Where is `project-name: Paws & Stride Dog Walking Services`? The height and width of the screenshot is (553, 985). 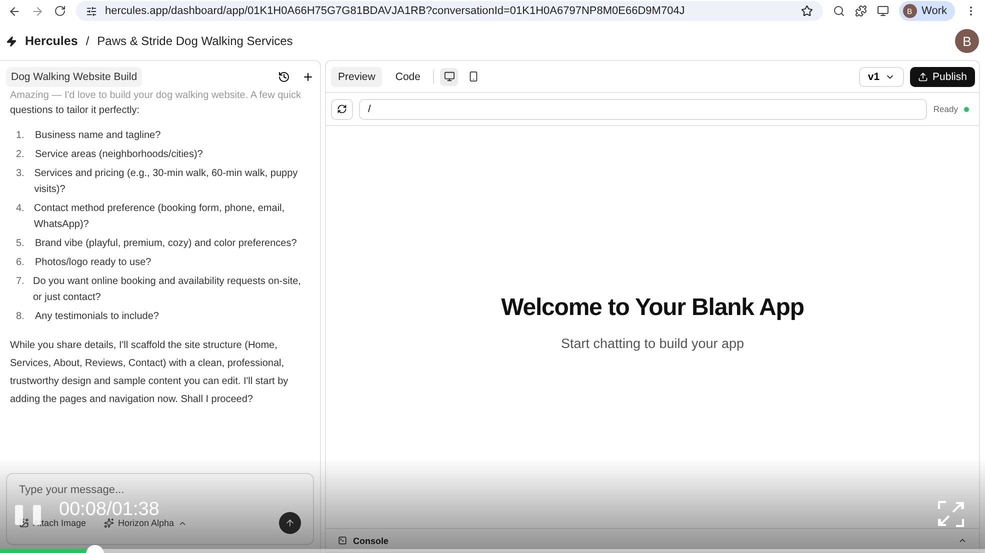
project-name: Paws & Stride Dog Walking Services is located at coordinates (195, 41).